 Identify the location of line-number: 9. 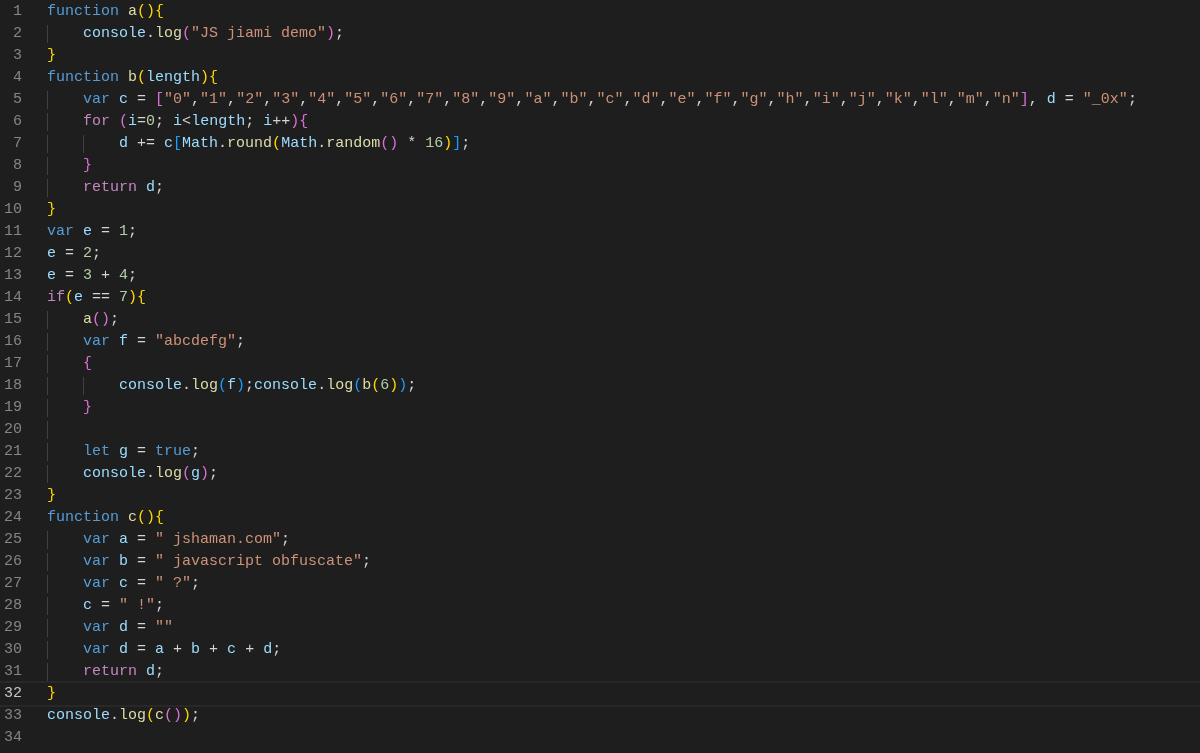
(17, 188).